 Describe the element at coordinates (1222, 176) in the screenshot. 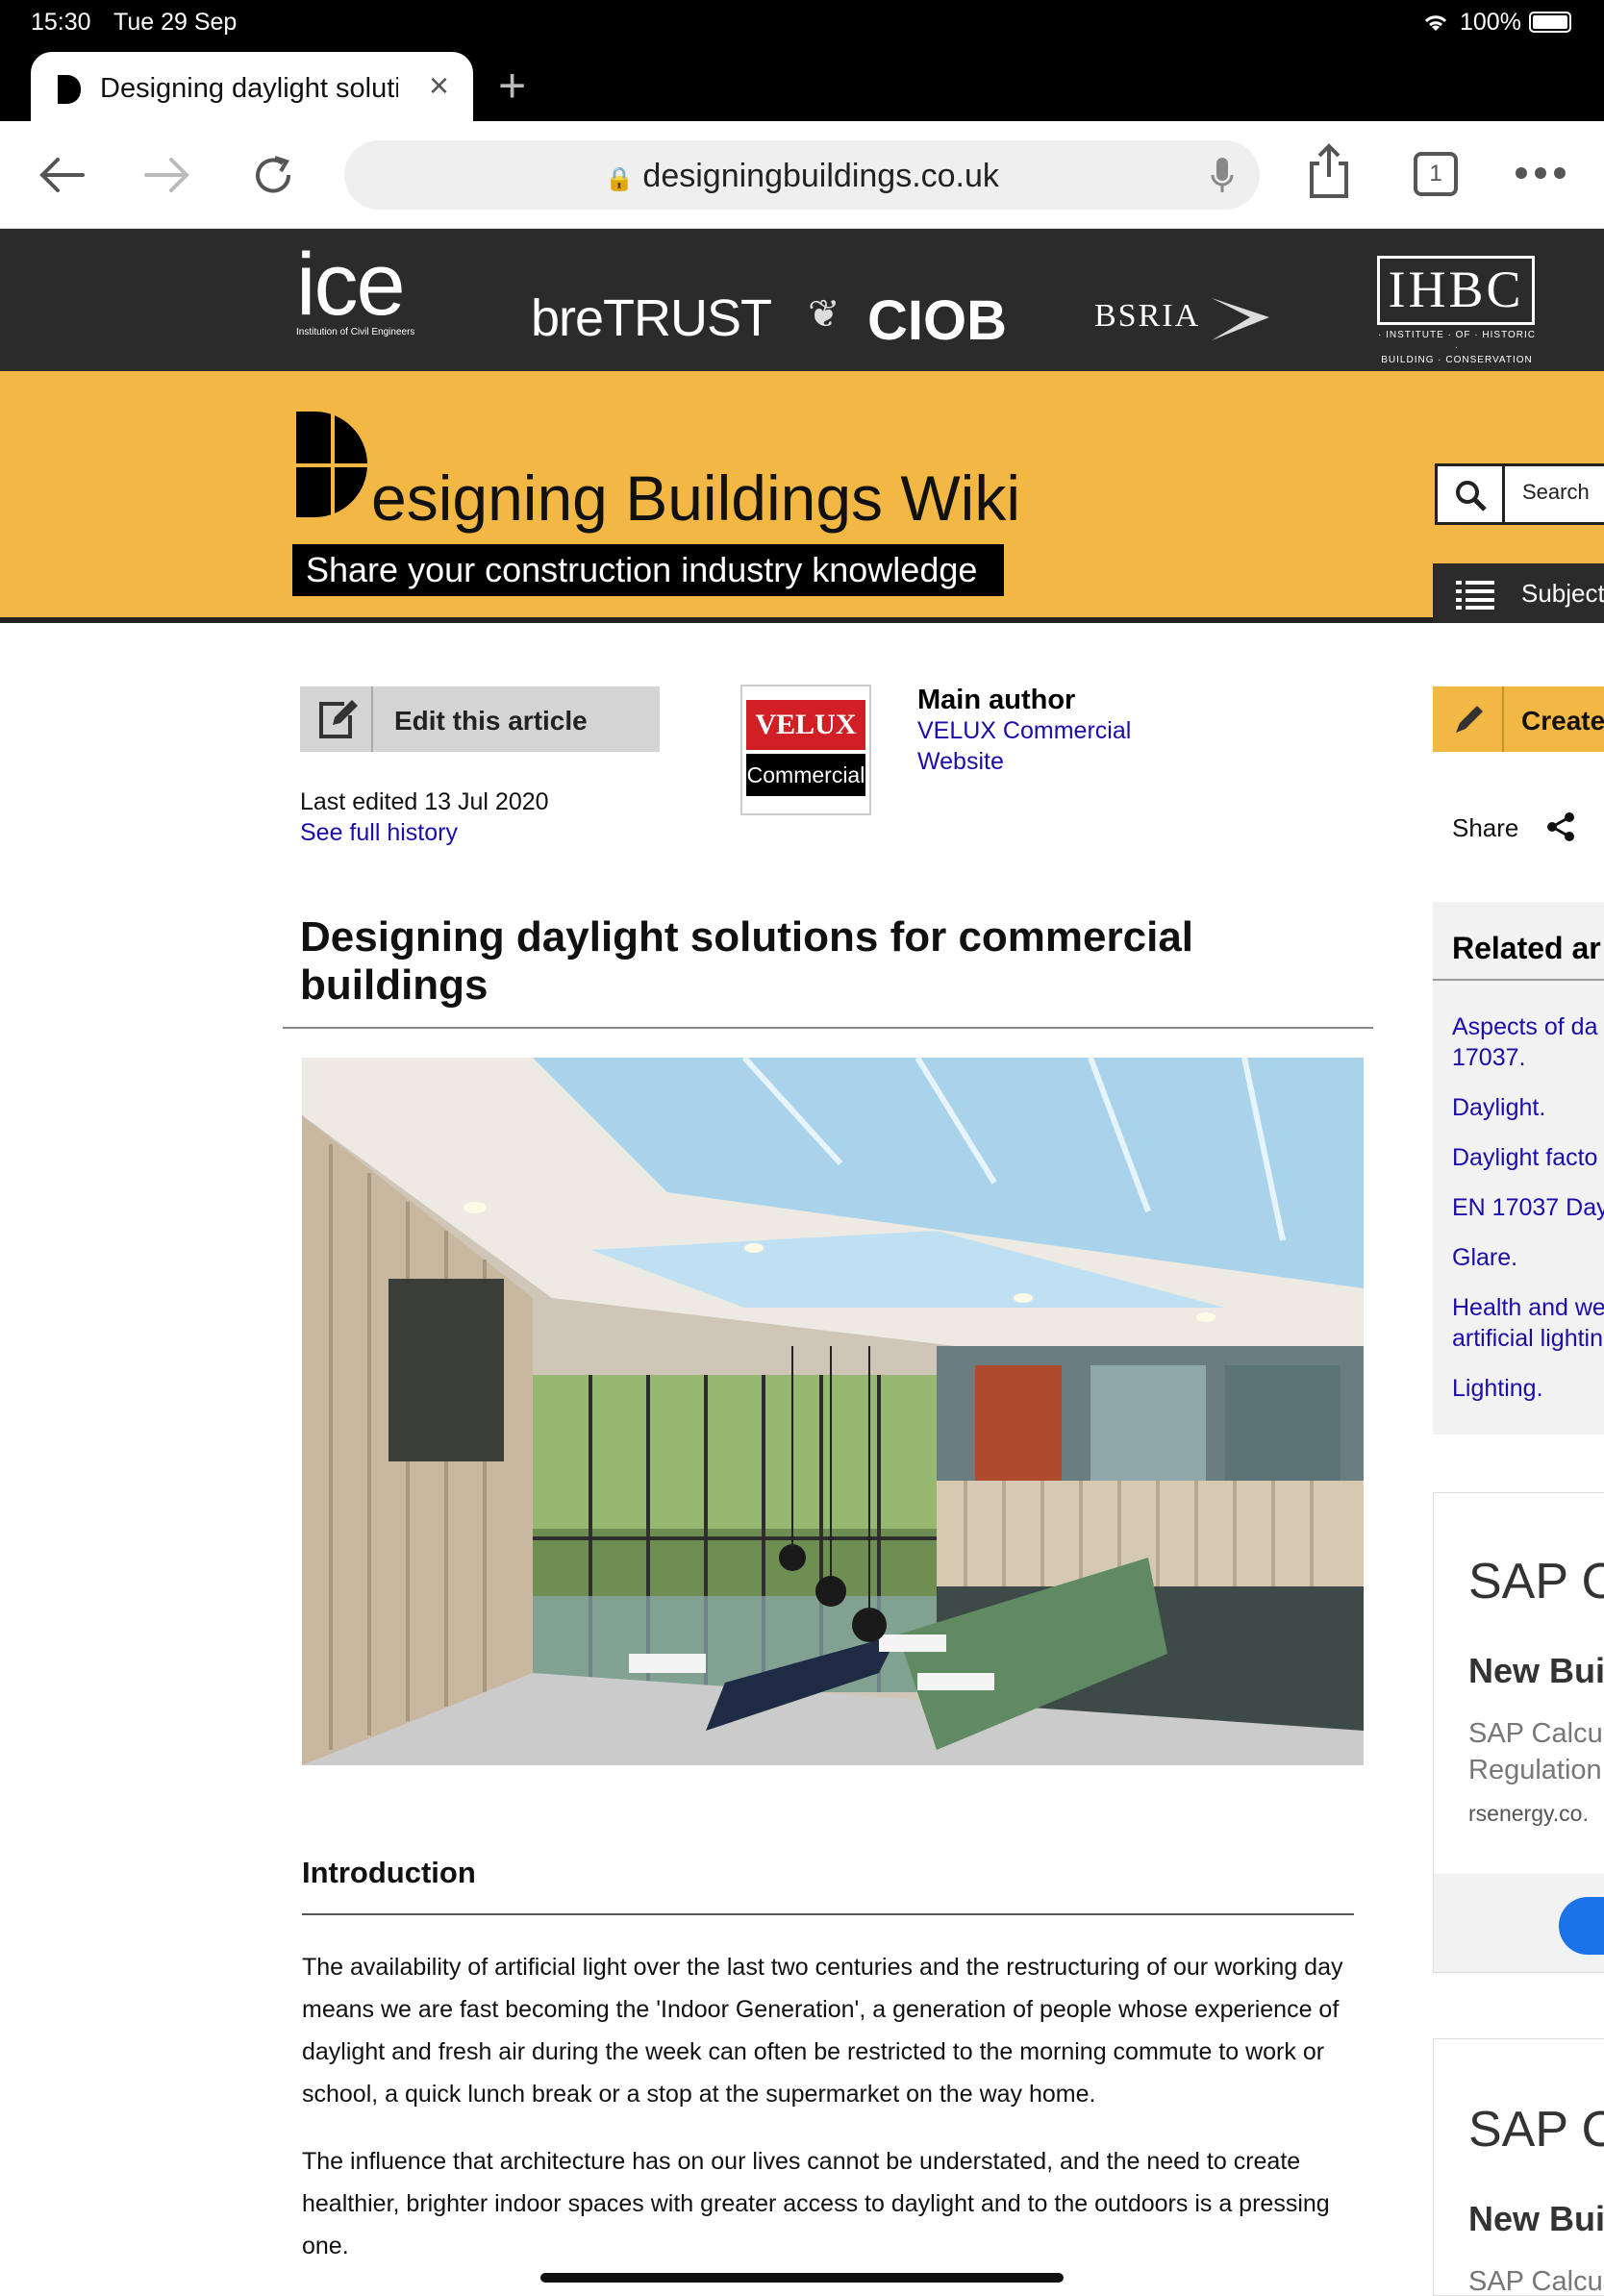

I see `microphone-icon` at that location.